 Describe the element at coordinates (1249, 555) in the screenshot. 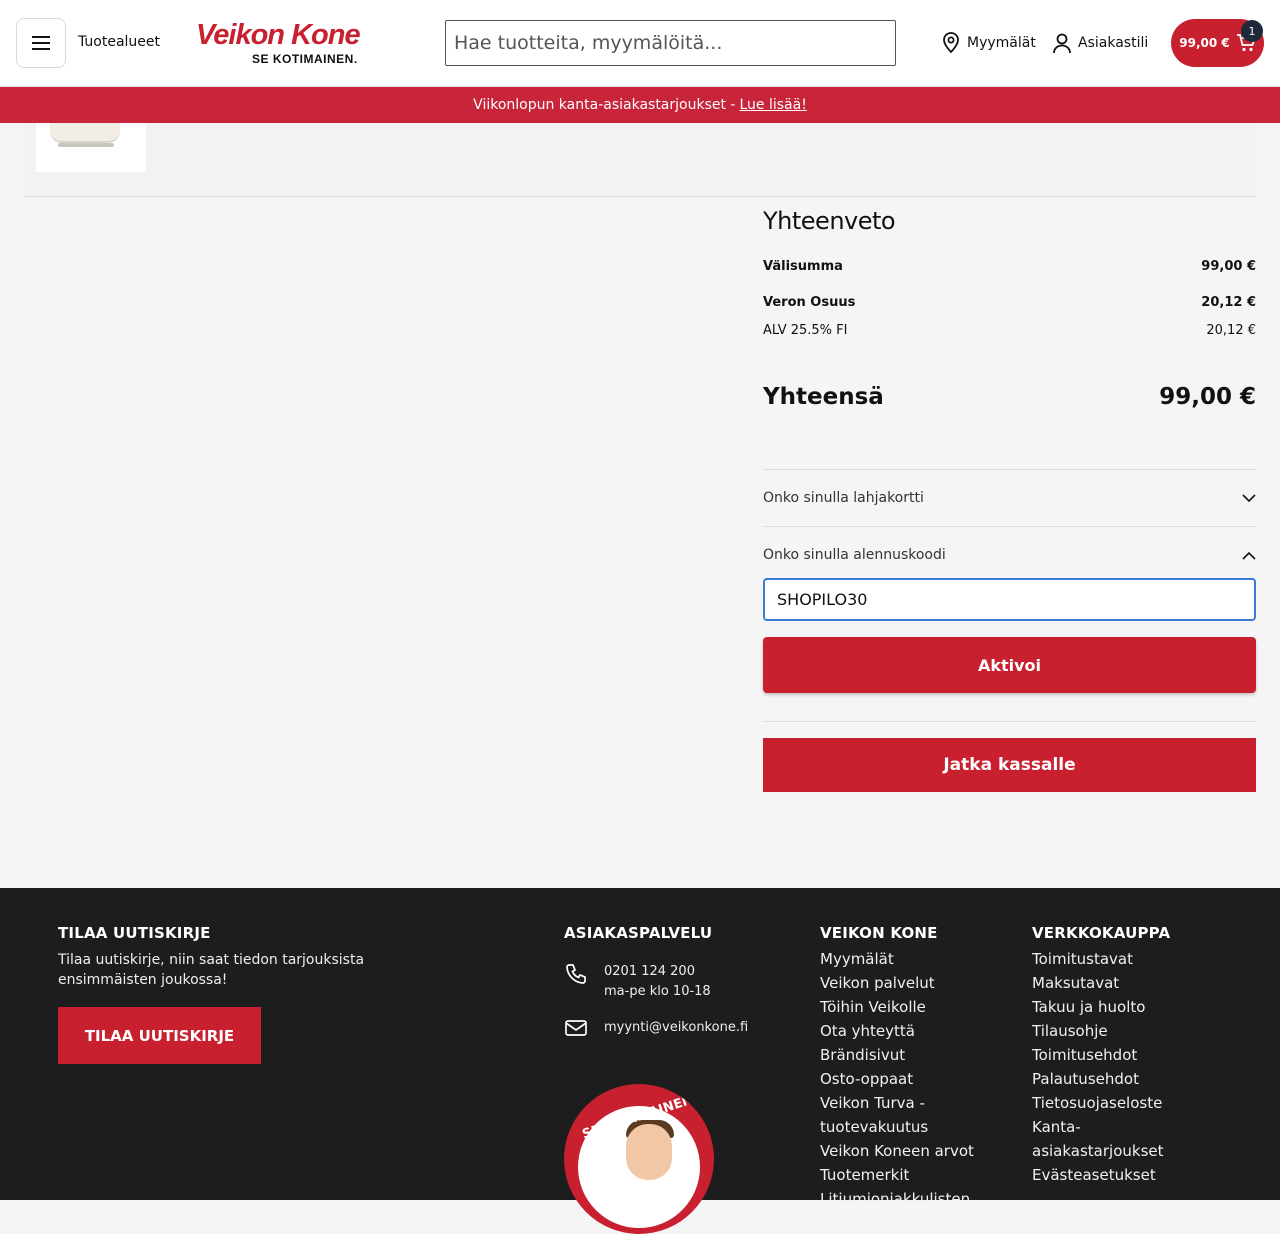

I see `chevron-up-icon` at that location.